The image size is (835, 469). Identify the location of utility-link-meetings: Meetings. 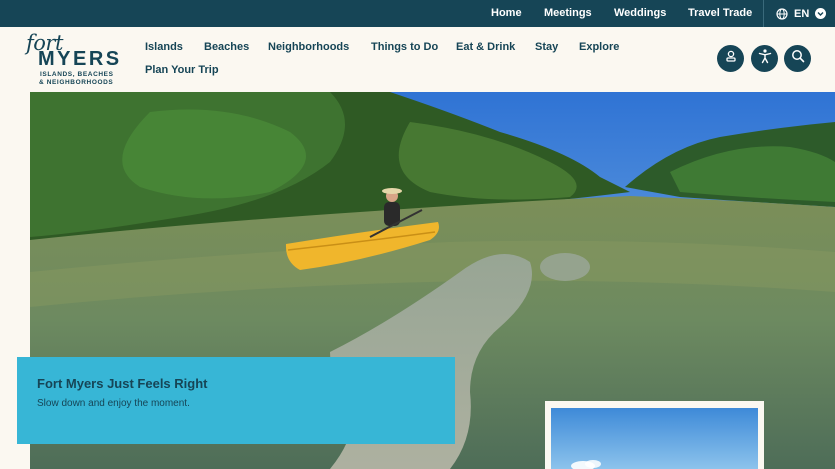
(568, 13).